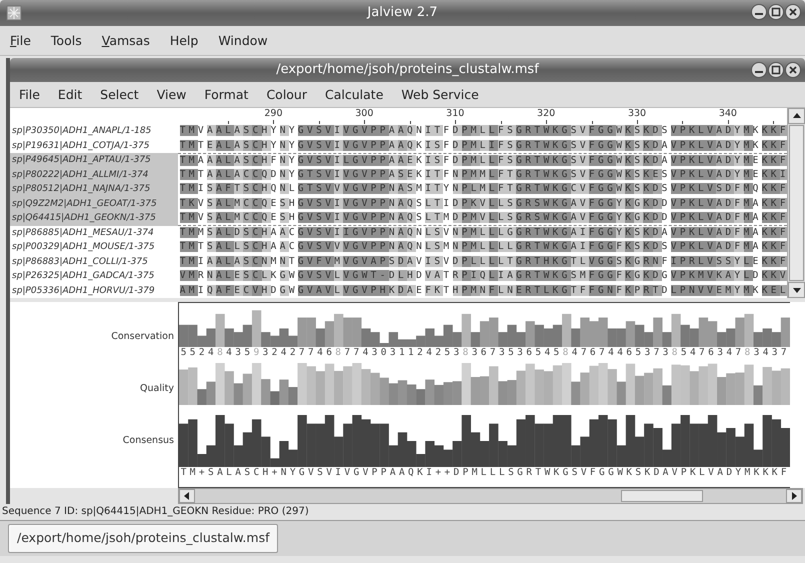  What do you see at coordinates (94, 261) in the screenshot?
I see `sequence-id: sp|P86883|ADH1_COLLI/1-375` at bounding box center [94, 261].